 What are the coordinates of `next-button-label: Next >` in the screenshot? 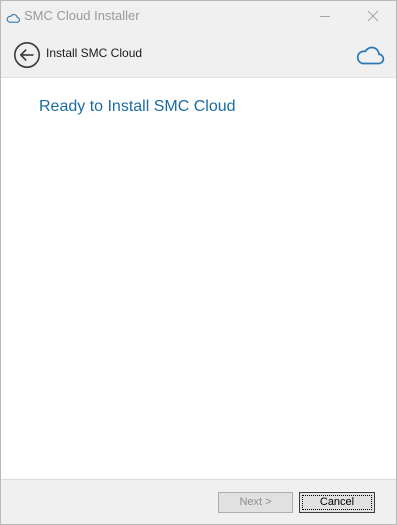 It's located at (255, 502).